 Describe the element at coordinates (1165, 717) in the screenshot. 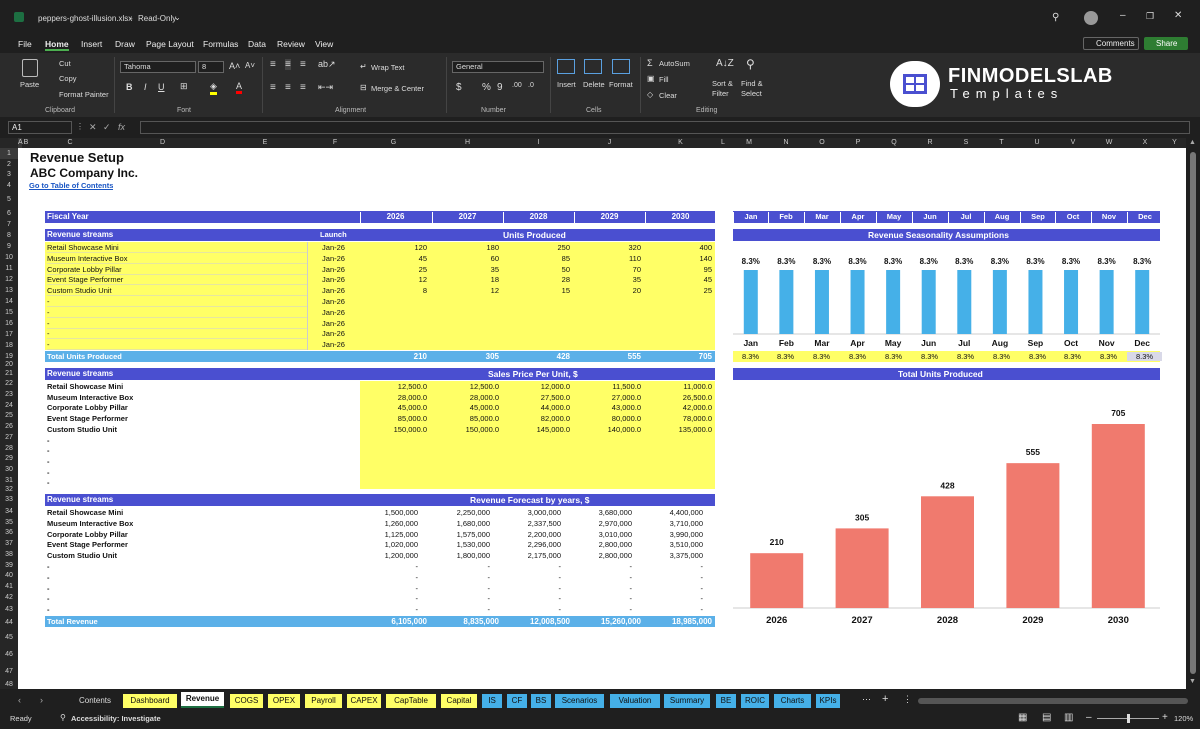

I see `zoom-in-icon: +` at that location.